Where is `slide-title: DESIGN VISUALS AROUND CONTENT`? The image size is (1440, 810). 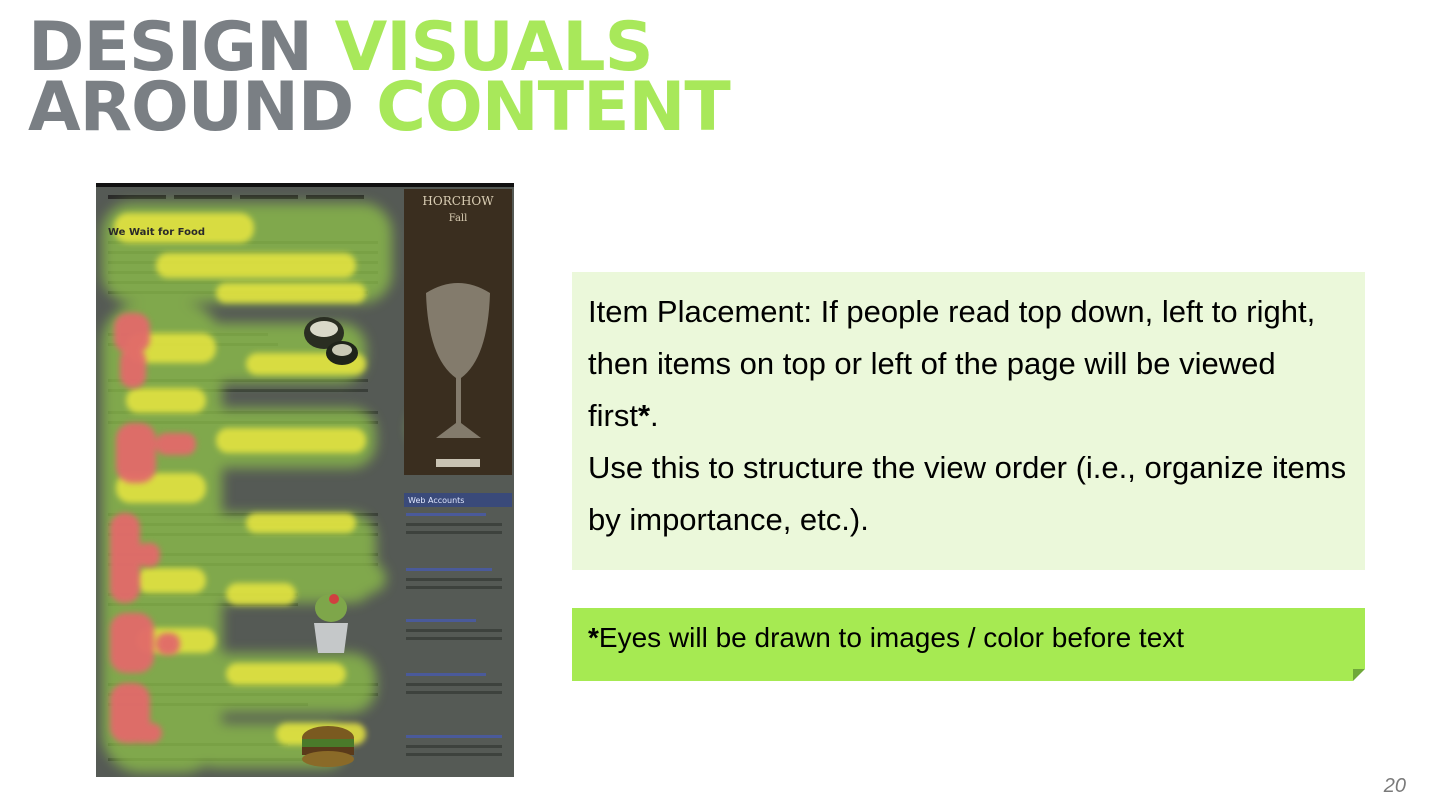 slide-title: DESIGN VISUALS AROUND CONTENT is located at coordinates (379, 78).